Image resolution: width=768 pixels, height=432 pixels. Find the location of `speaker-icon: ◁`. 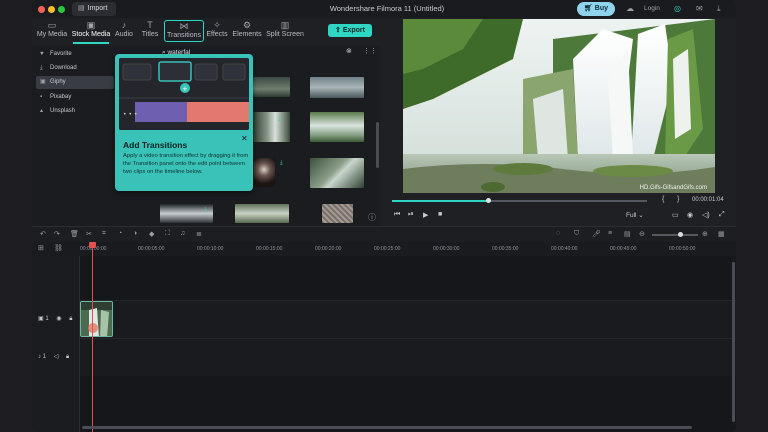

speaker-icon: ◁ is located at coordinates (56, 357).